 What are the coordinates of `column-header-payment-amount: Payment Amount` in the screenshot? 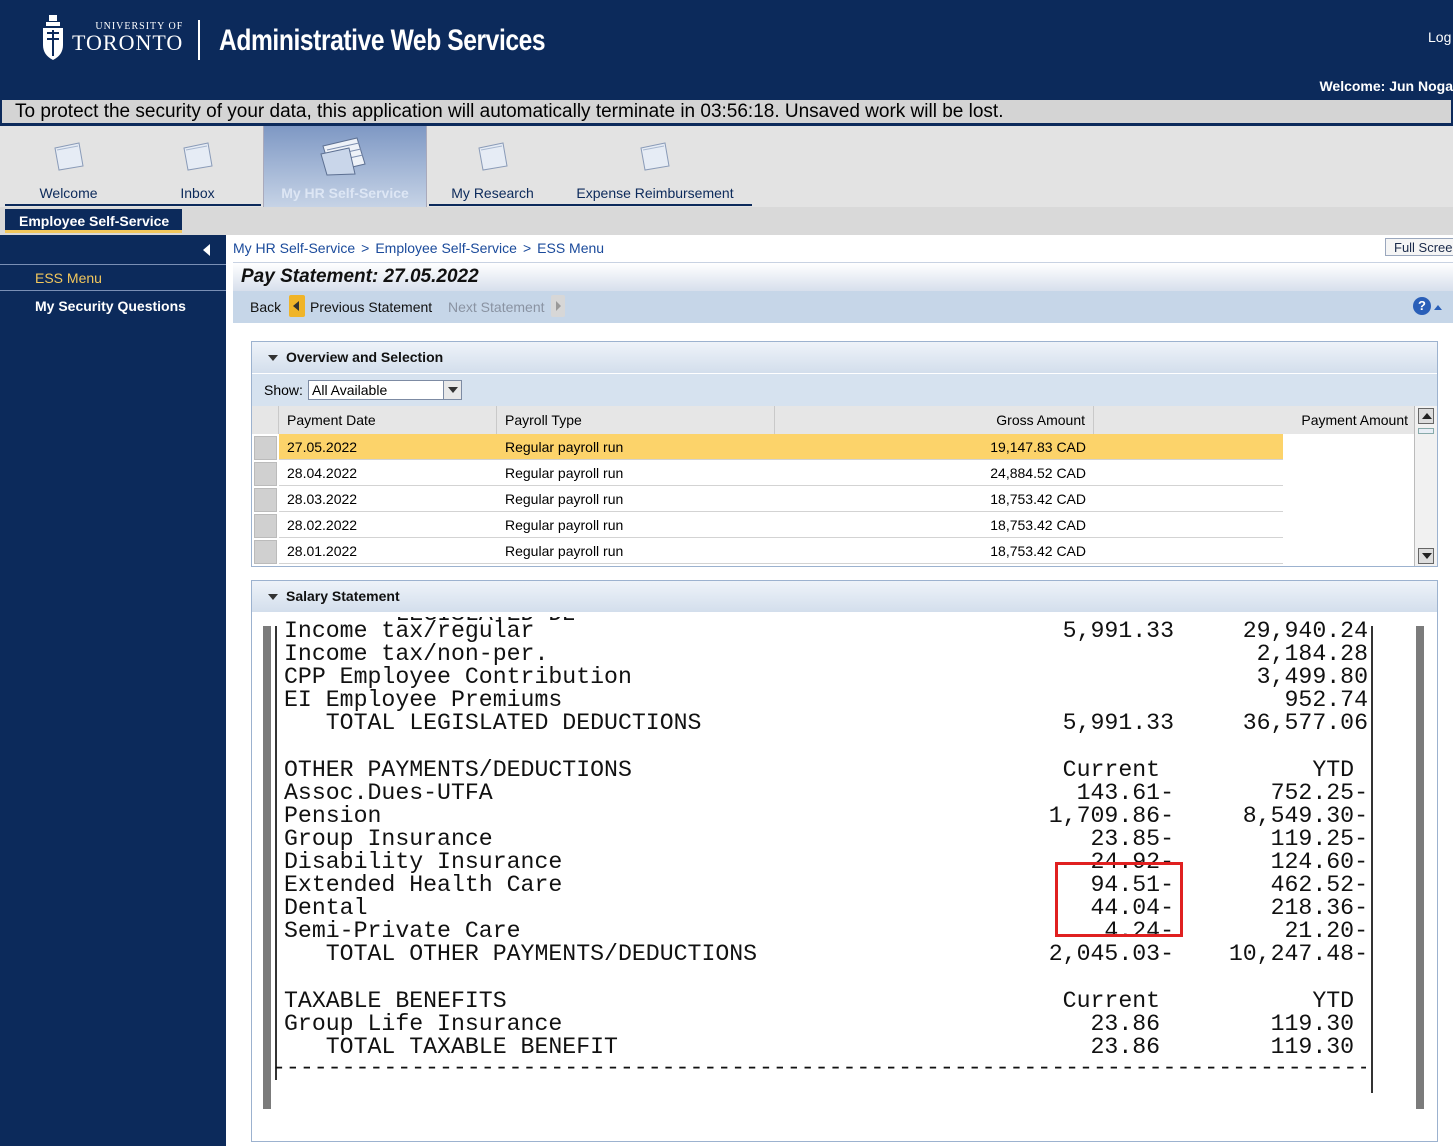 It's located at (1254, 420).